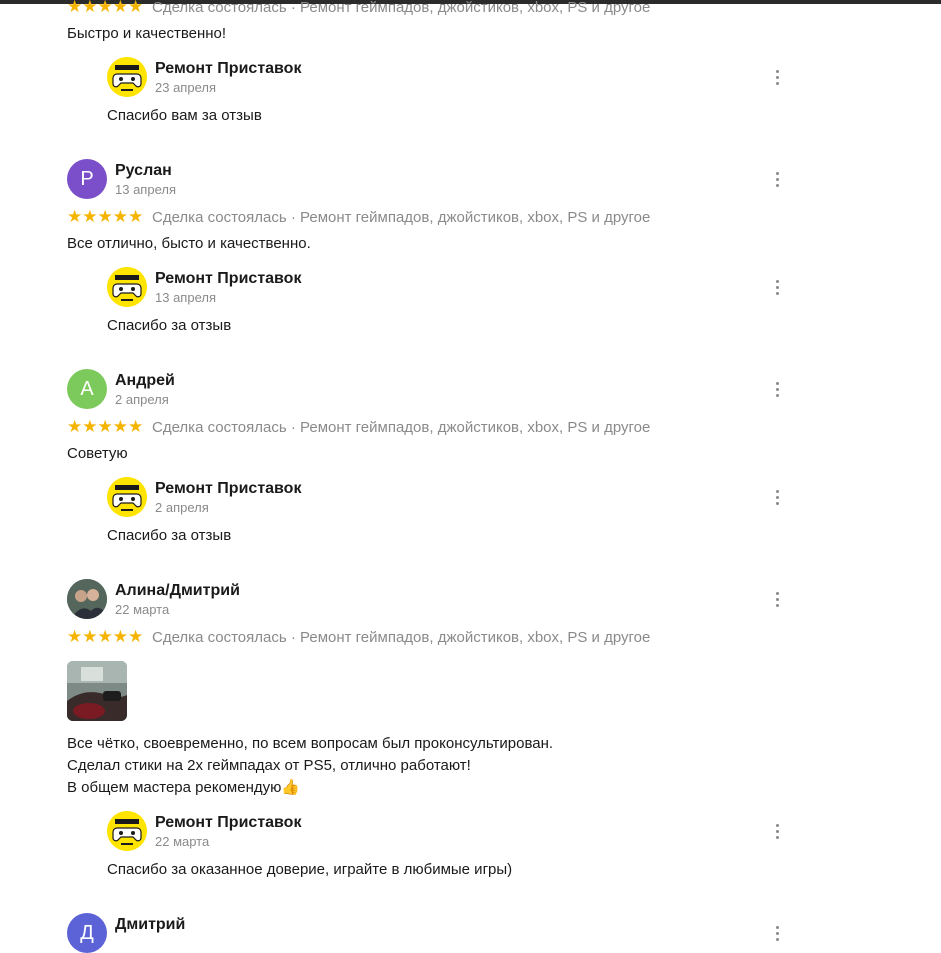 This screenshot has height=953, width=941. Describe the element at coordinates (291, 787) in the screenshot. I see `thumbs-up-emoji: 👍` at that location.